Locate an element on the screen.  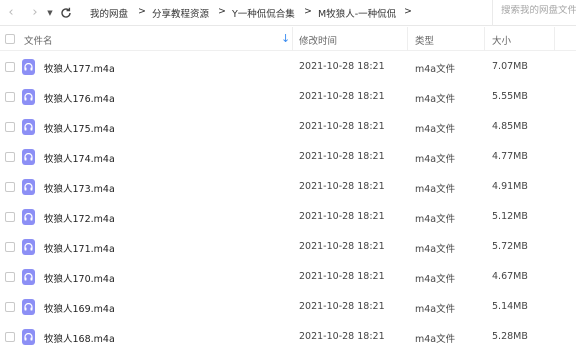
search-box is located at coordinates (534, 13).